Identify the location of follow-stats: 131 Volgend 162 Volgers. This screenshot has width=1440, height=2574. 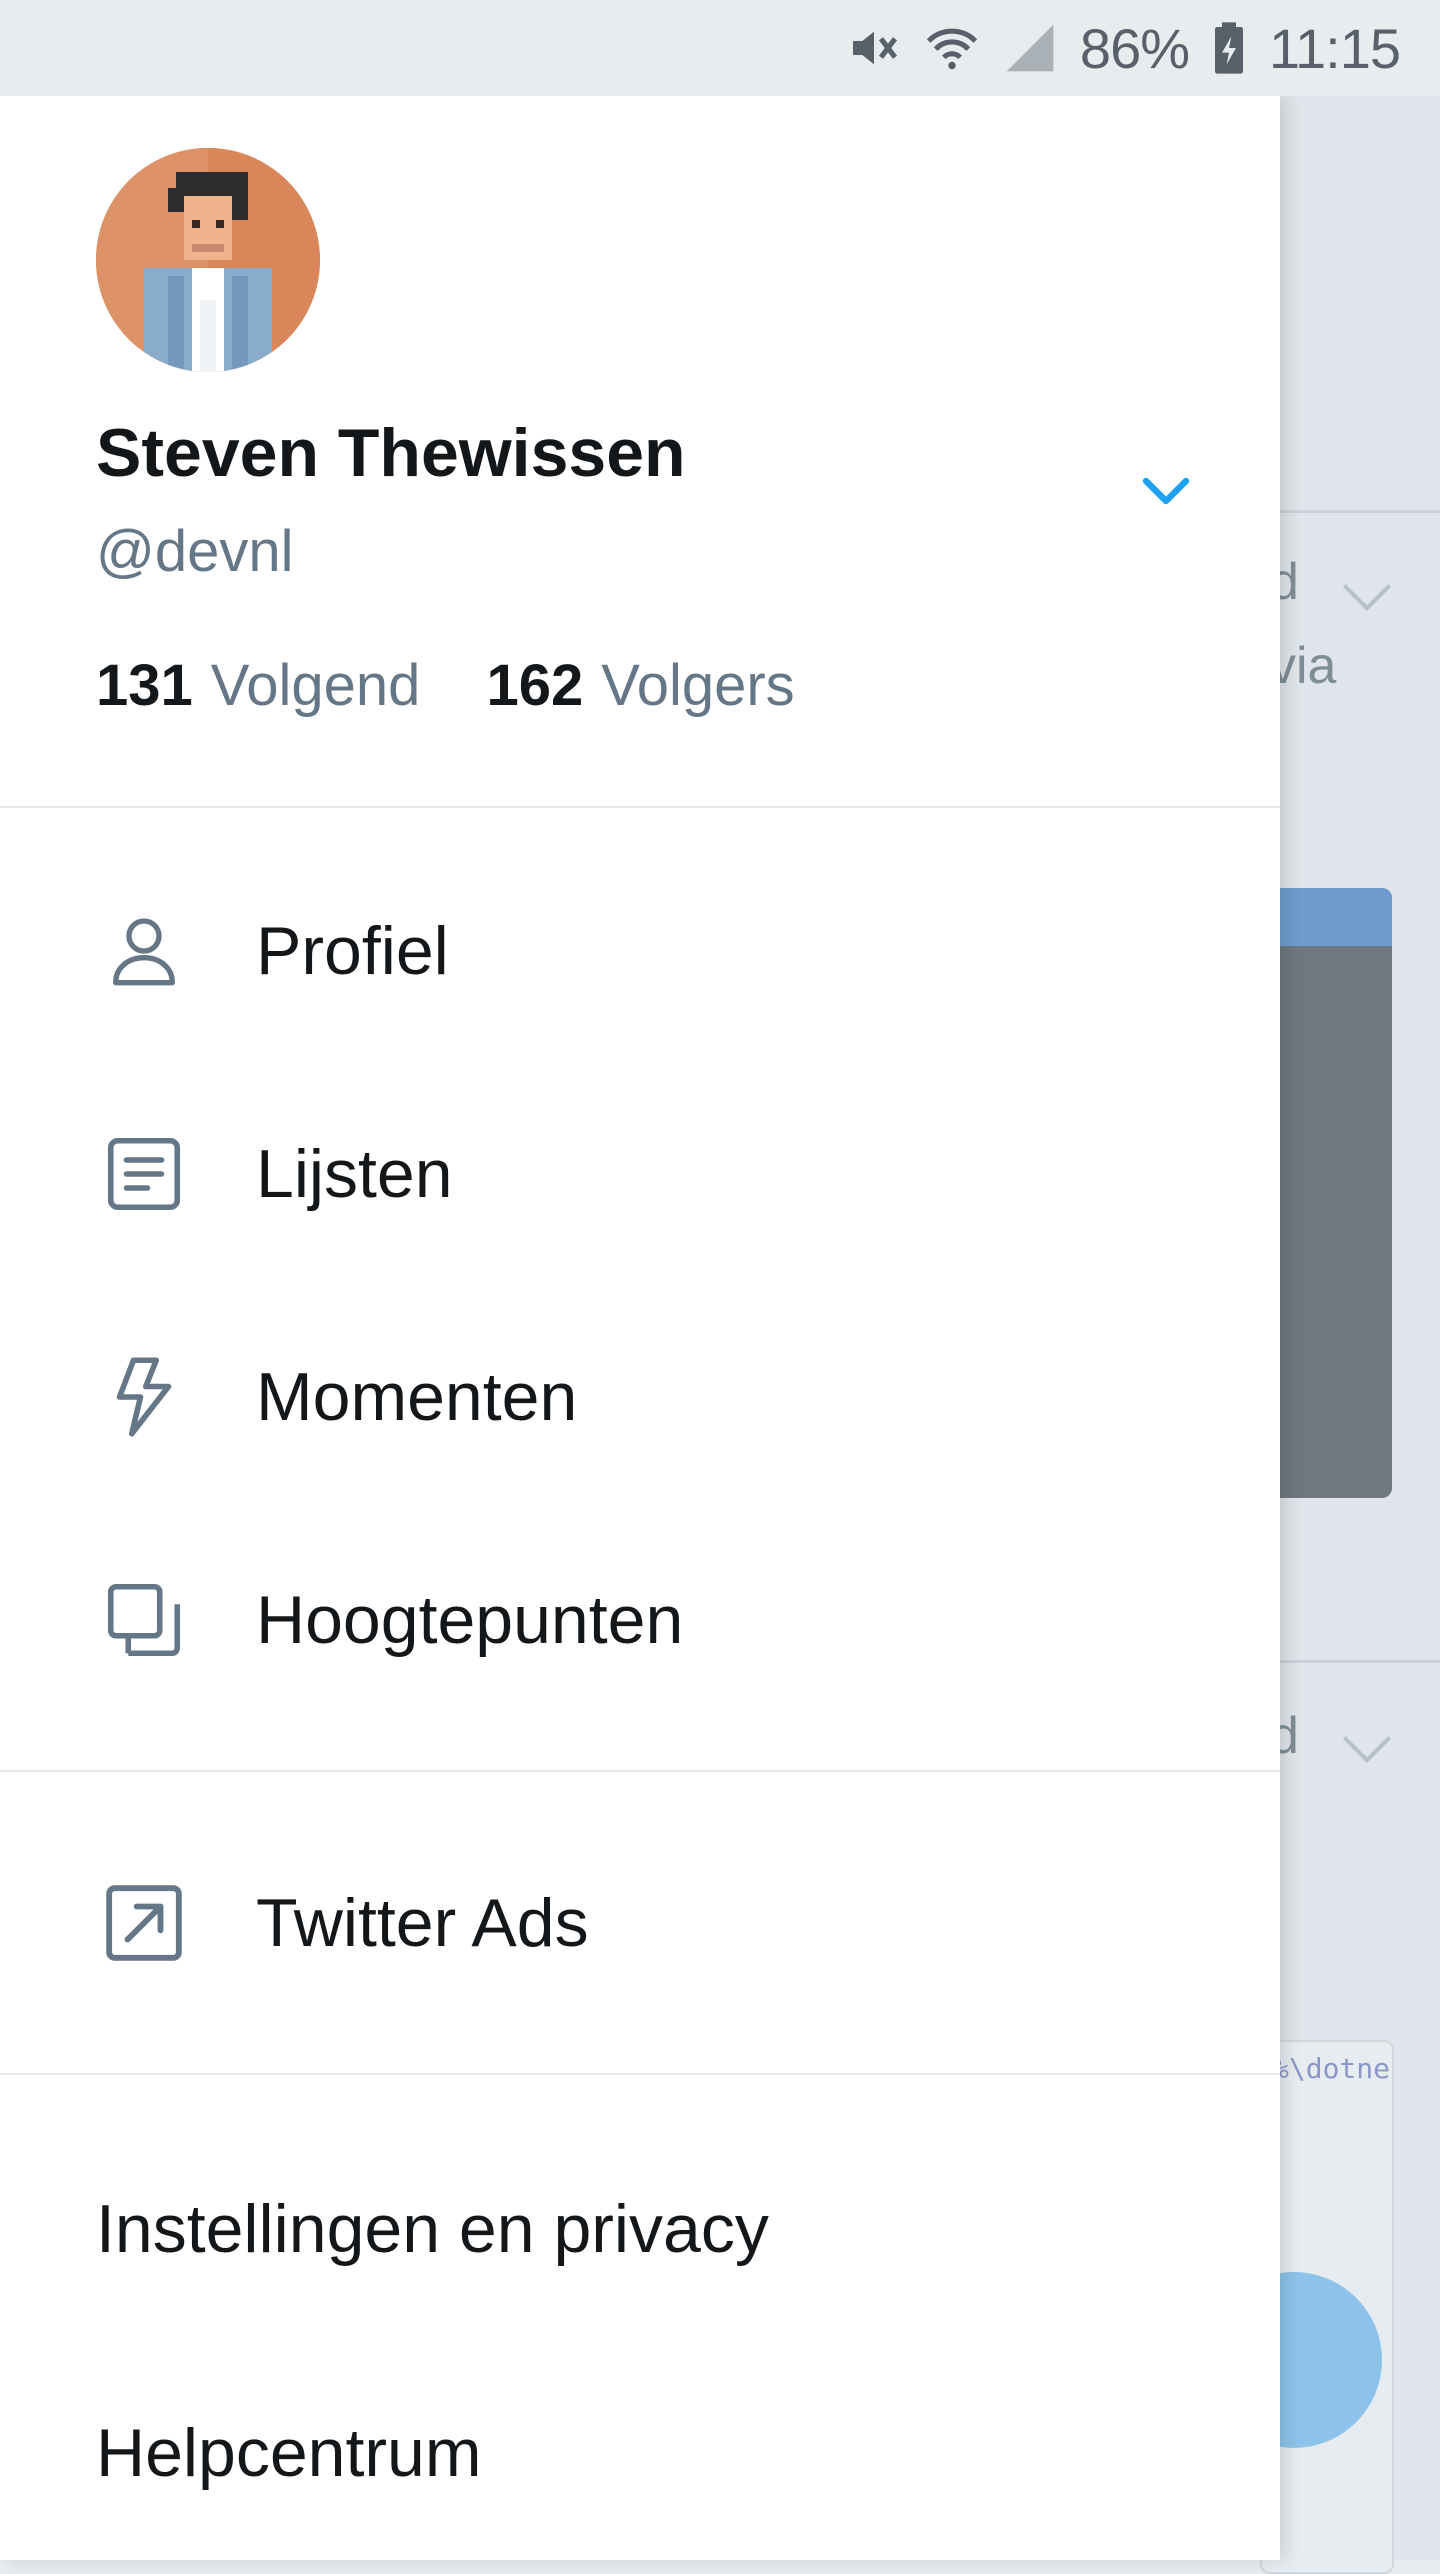
(445, 685).